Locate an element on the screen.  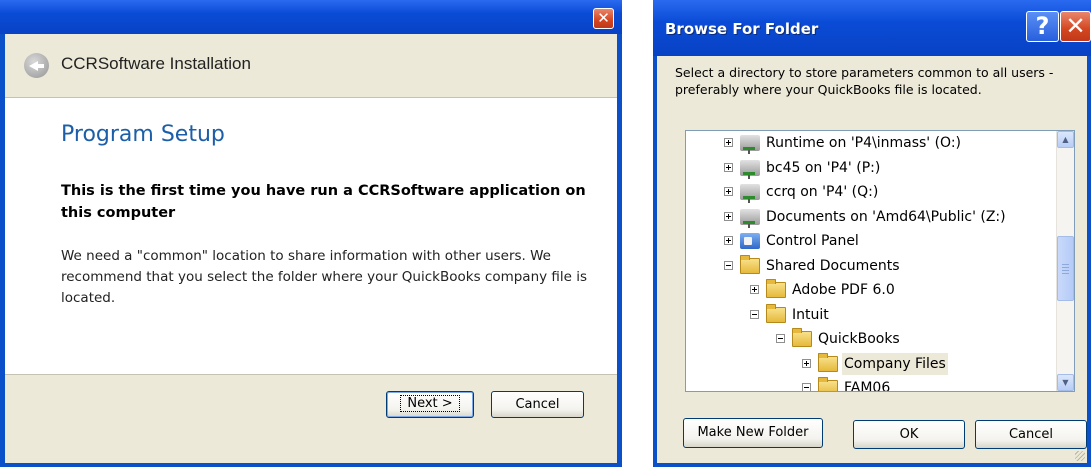
make-new-folder-button: Make New Folder is located at coordinates (753, 433).